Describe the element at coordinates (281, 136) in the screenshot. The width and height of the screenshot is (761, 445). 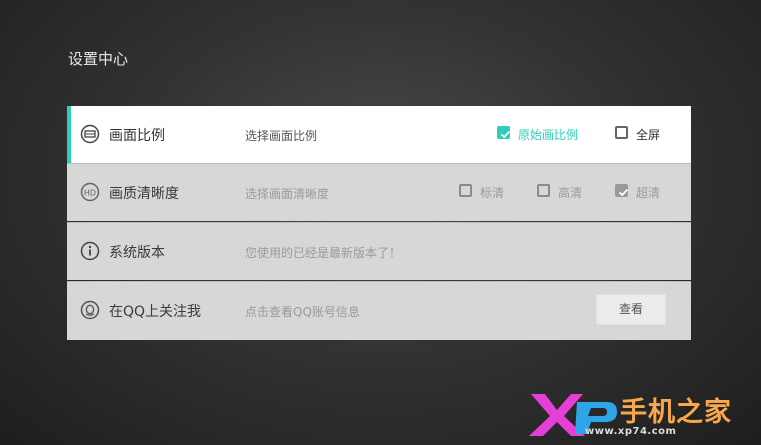
I see `setting-description: 选择画面比例` at that location.